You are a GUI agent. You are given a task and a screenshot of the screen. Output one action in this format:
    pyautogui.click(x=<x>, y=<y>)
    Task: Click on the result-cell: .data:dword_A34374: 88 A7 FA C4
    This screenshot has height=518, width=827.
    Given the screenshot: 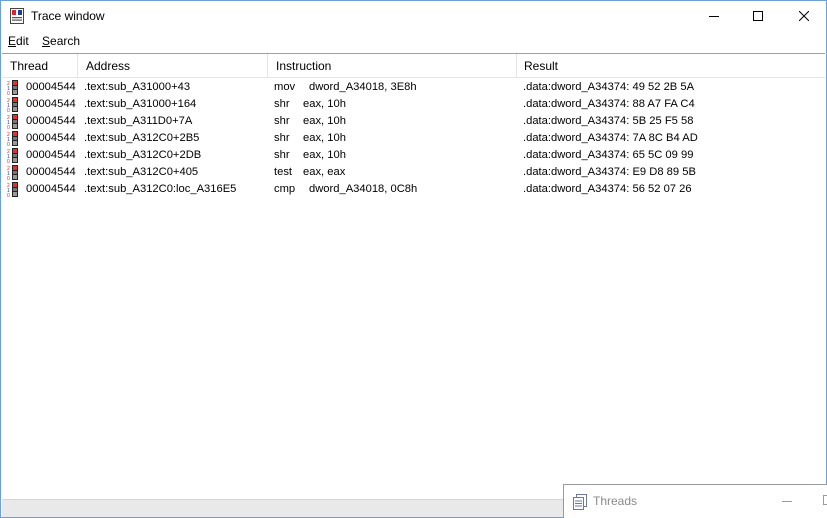 What is the action you would take?
    pyautogui.click(x=609, y=104)
    